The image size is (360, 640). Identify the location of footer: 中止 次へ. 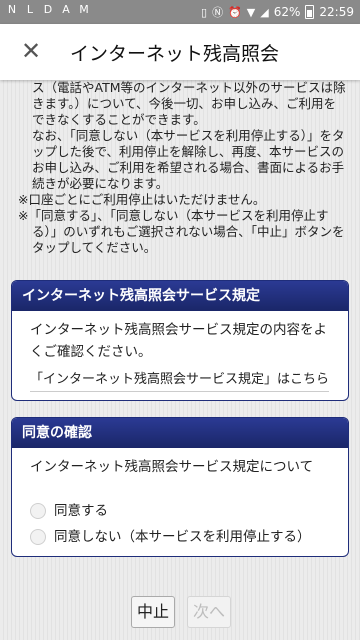
(180, 618).